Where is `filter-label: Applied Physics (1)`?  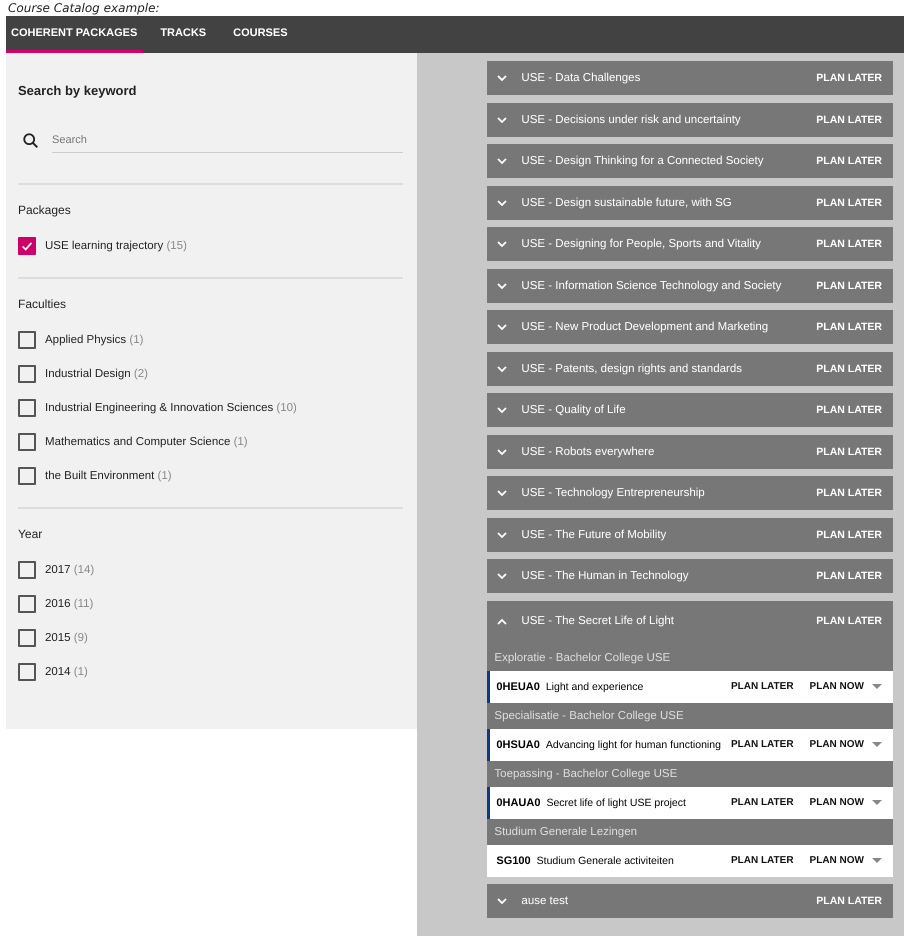
filter-label: Applied Physics (1) is located at coordinates (94, 340).